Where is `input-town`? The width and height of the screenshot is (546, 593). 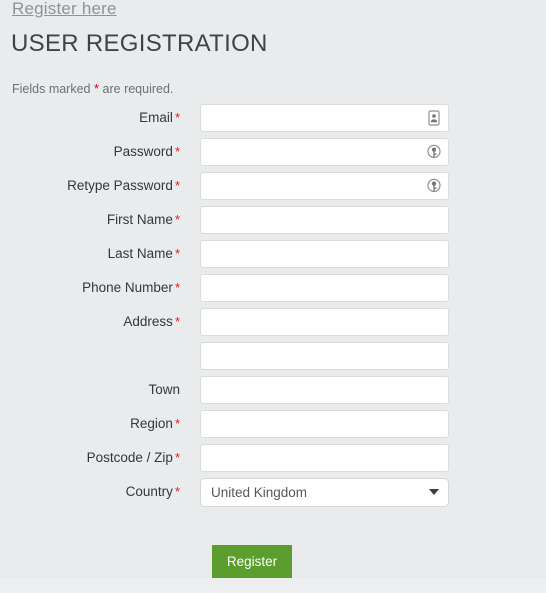
input-town is located at coordinates (324, 390).